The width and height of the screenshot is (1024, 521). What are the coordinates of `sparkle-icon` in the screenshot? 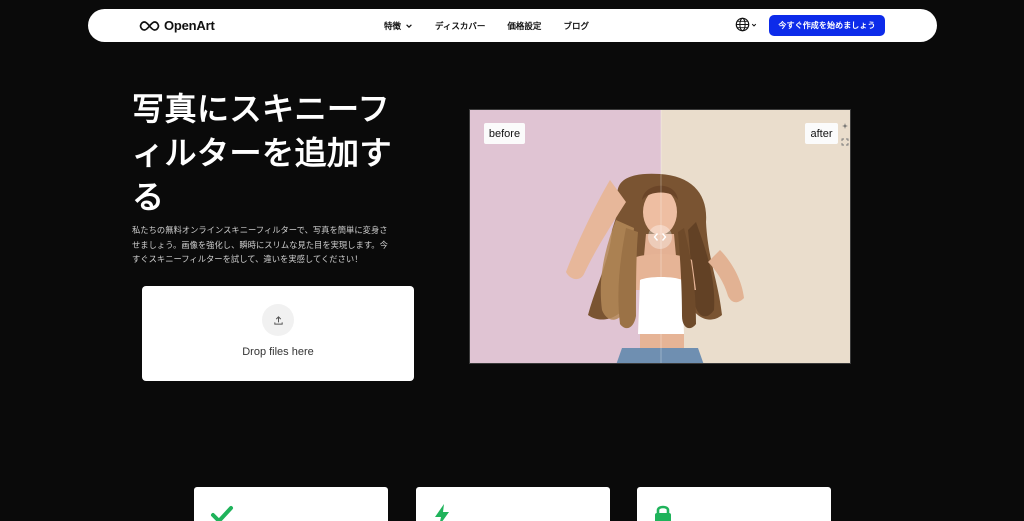 It's located at (845, 126).